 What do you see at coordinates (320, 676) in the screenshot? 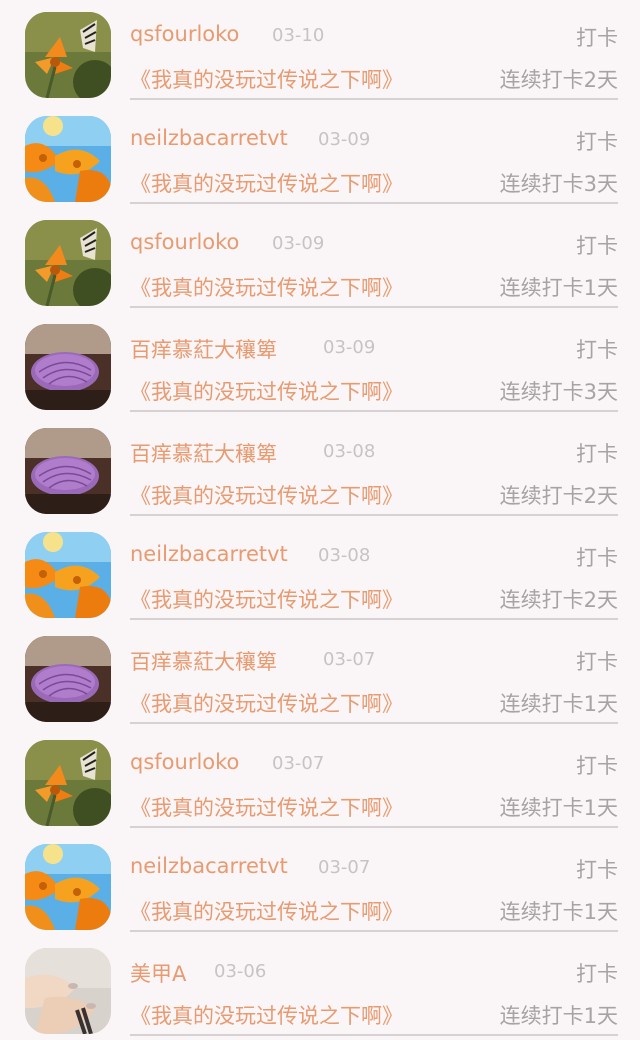
I see `checkin-row: 百痒慕葒大穰箄 03-07 打卡 《我真的没玩过传说之下啊》 连续打卡1天` at bounding box center [320, 676].